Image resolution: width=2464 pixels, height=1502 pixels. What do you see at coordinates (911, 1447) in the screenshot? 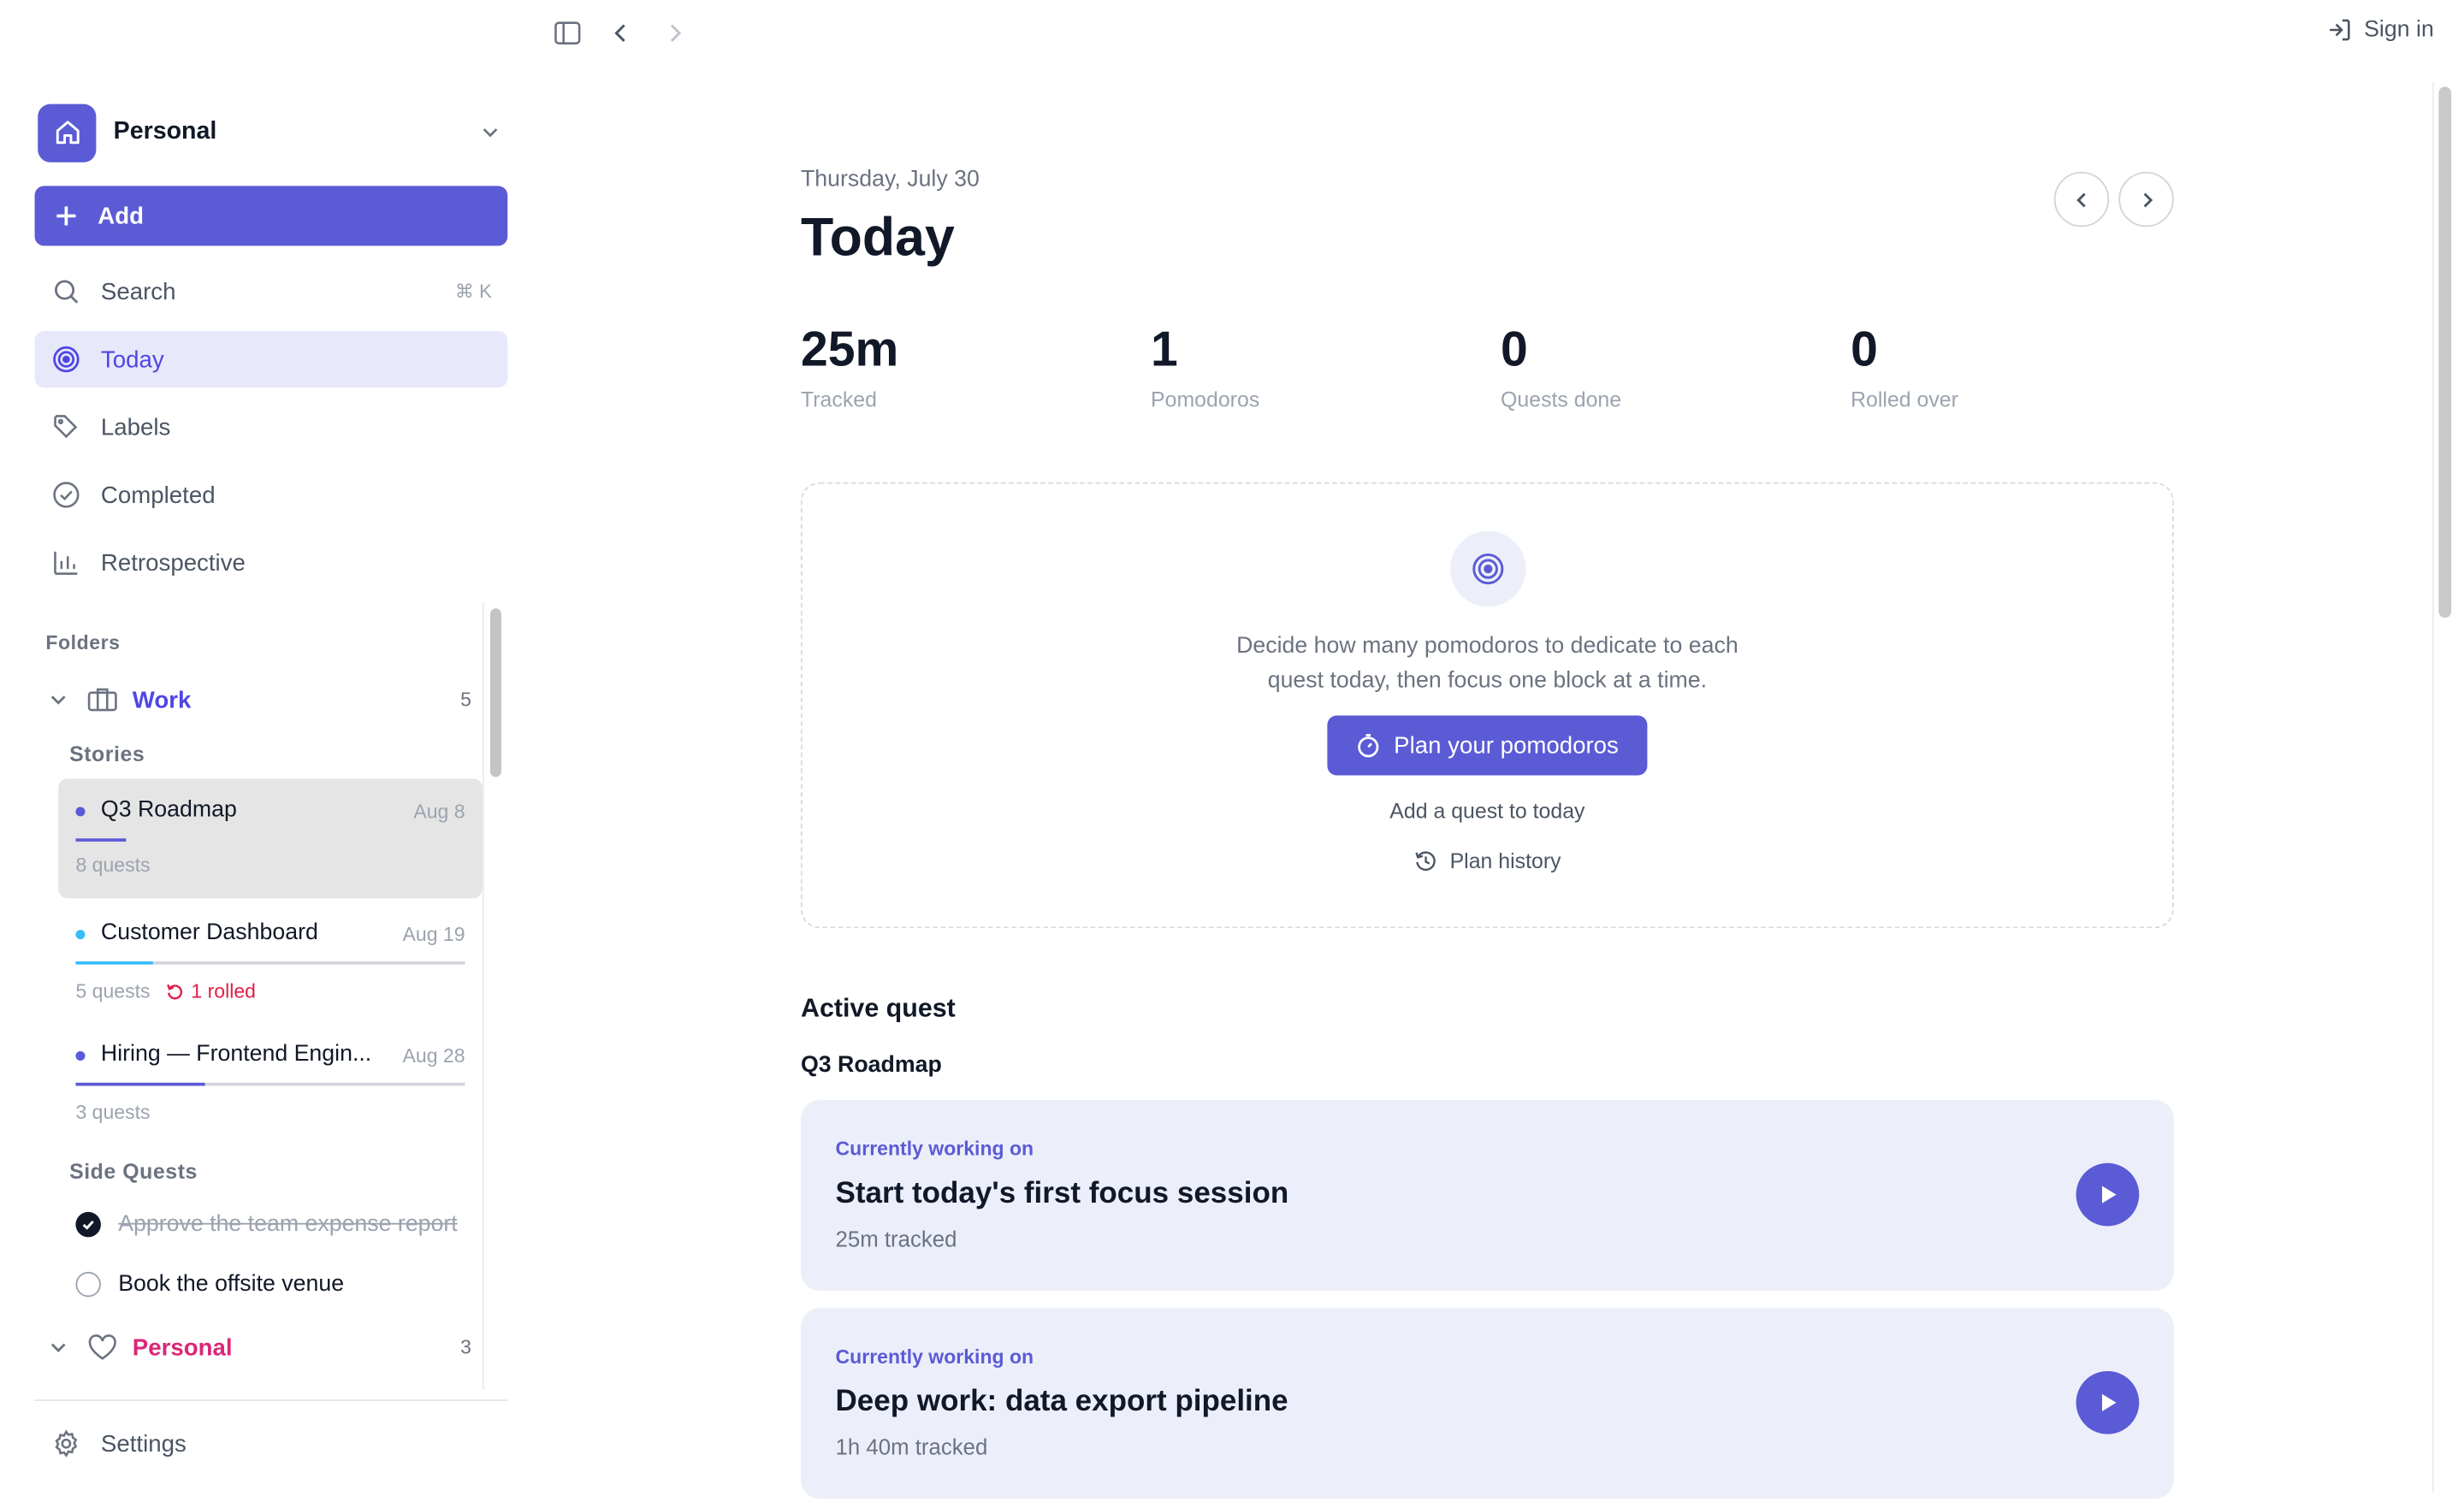
I see `quest-tracked: 1h 40m tracked` at bounding box center [911, 1447].